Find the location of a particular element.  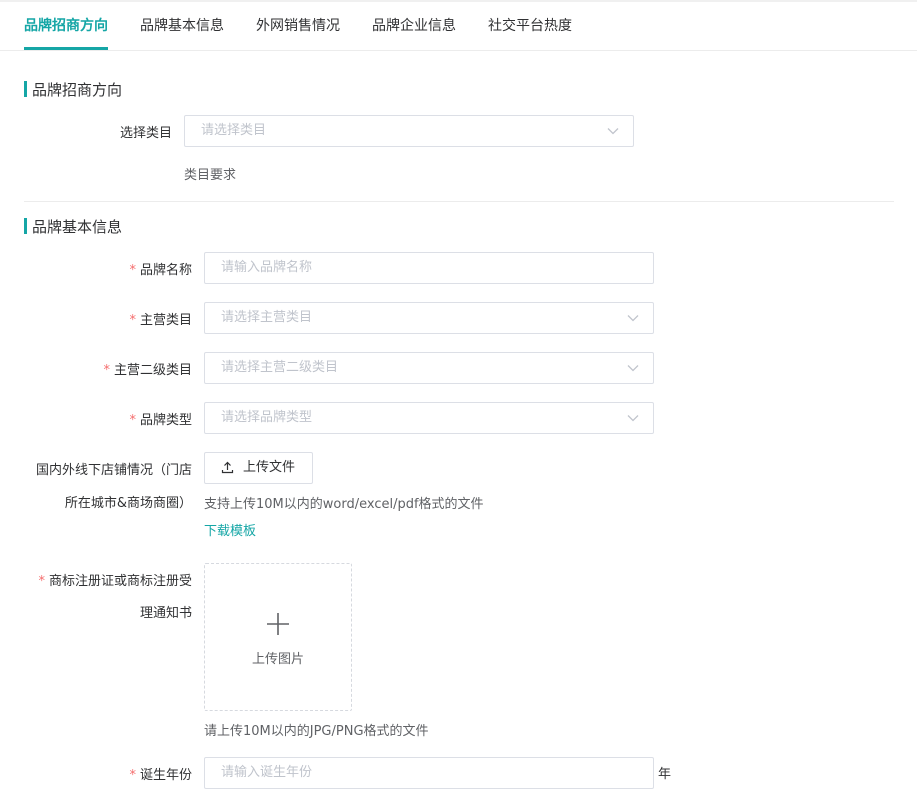

main-category-placeholder: 请选择主营类目 is located at coordinates (267, 317).